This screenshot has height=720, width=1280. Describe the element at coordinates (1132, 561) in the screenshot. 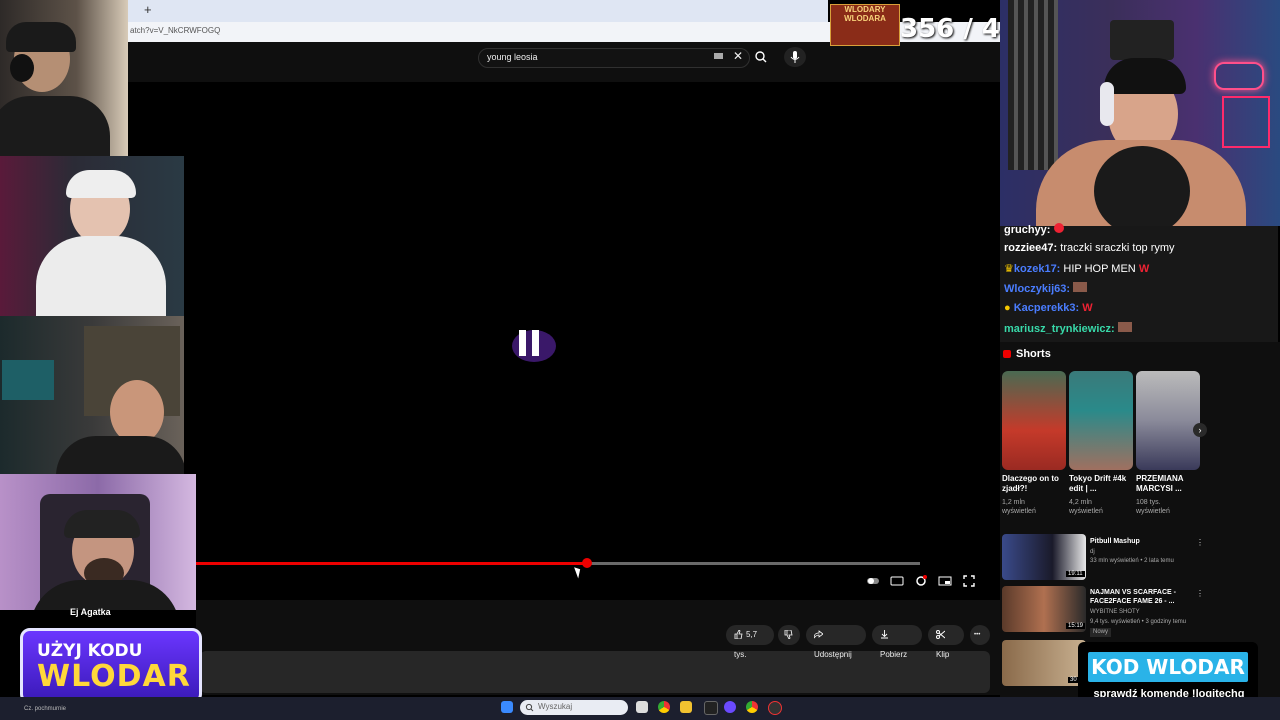

I see `video-meta: 33 mln wyświetleń • 2 lata temu` at that location.